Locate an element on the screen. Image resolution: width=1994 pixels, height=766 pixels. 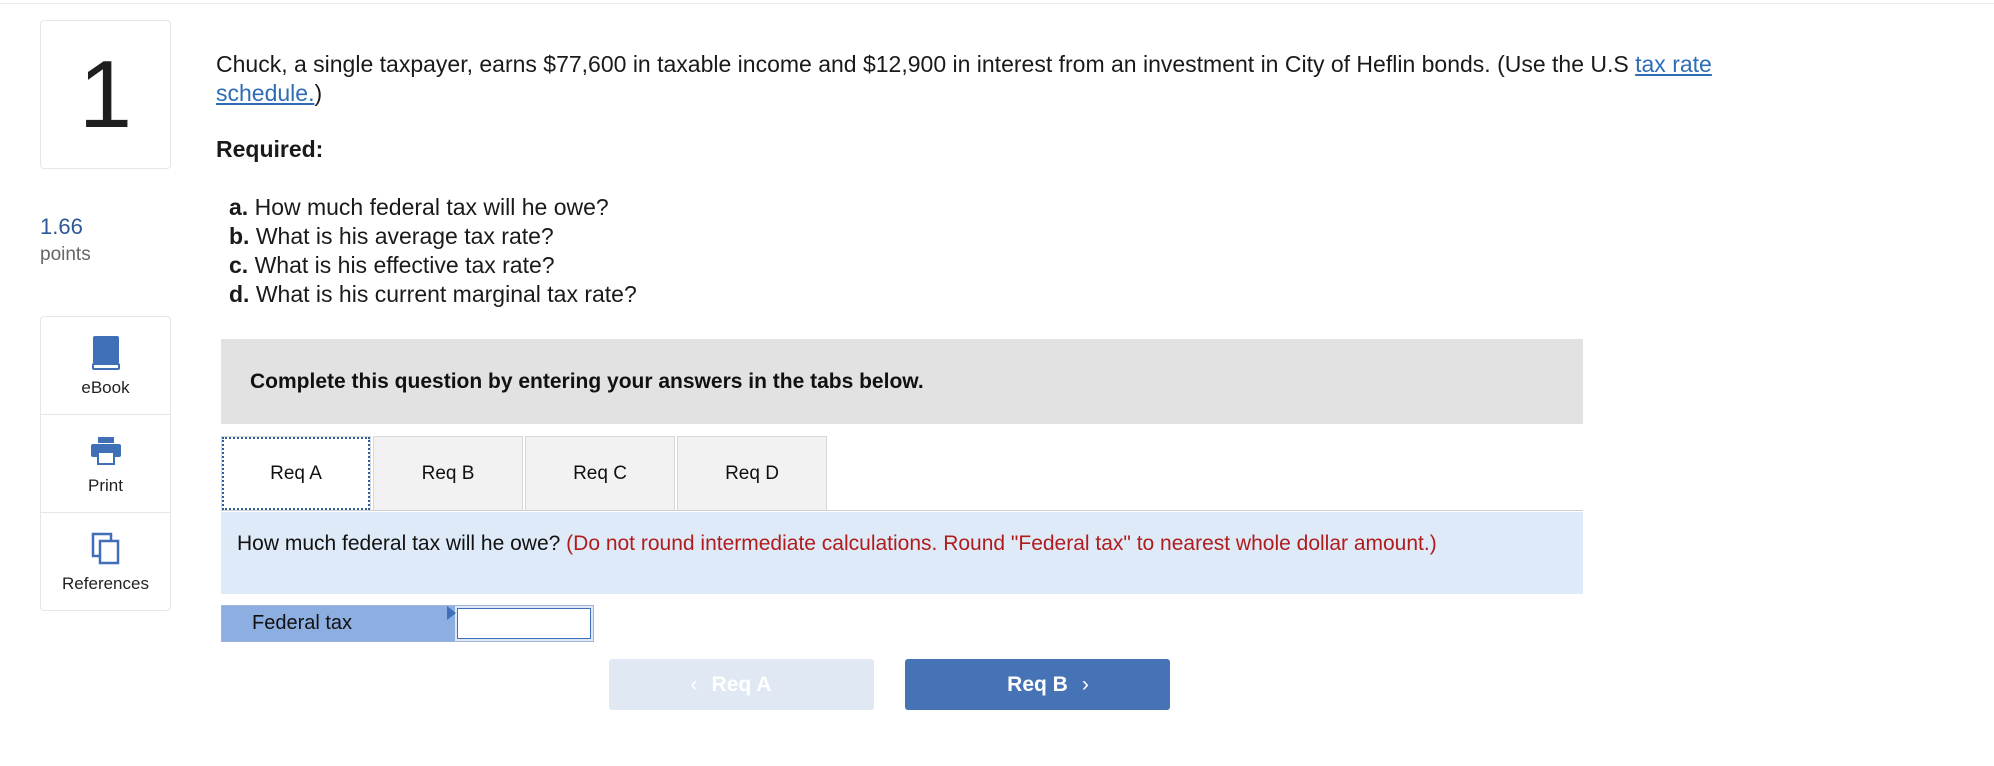
copy-icon is located at coordinates (106, 549).